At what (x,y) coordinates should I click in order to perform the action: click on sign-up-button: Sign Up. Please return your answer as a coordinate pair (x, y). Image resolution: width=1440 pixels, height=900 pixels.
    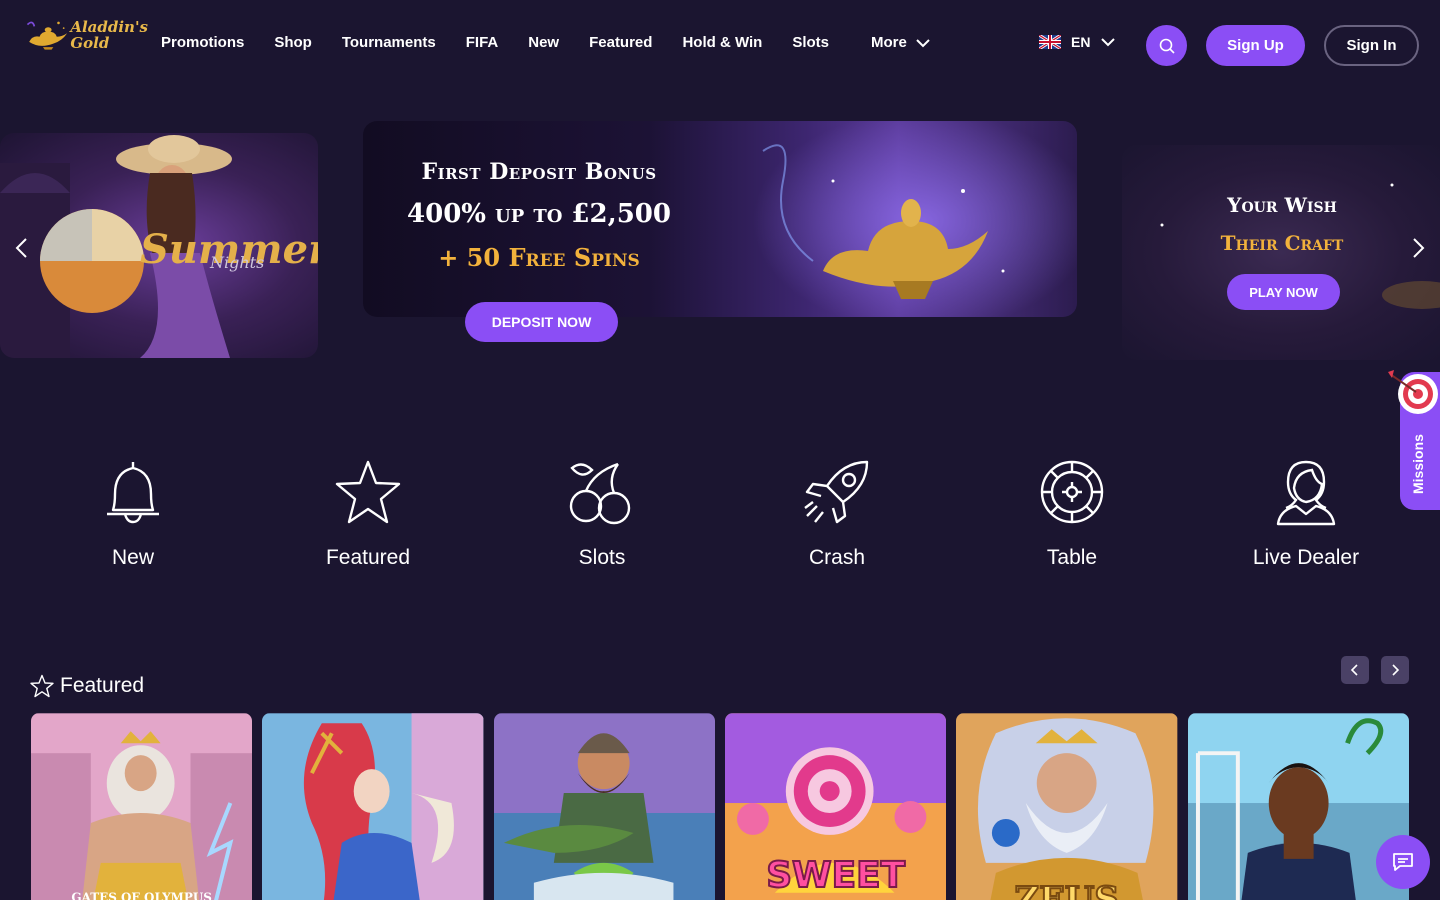
    Looking at the image, I should click on (1255, 45).